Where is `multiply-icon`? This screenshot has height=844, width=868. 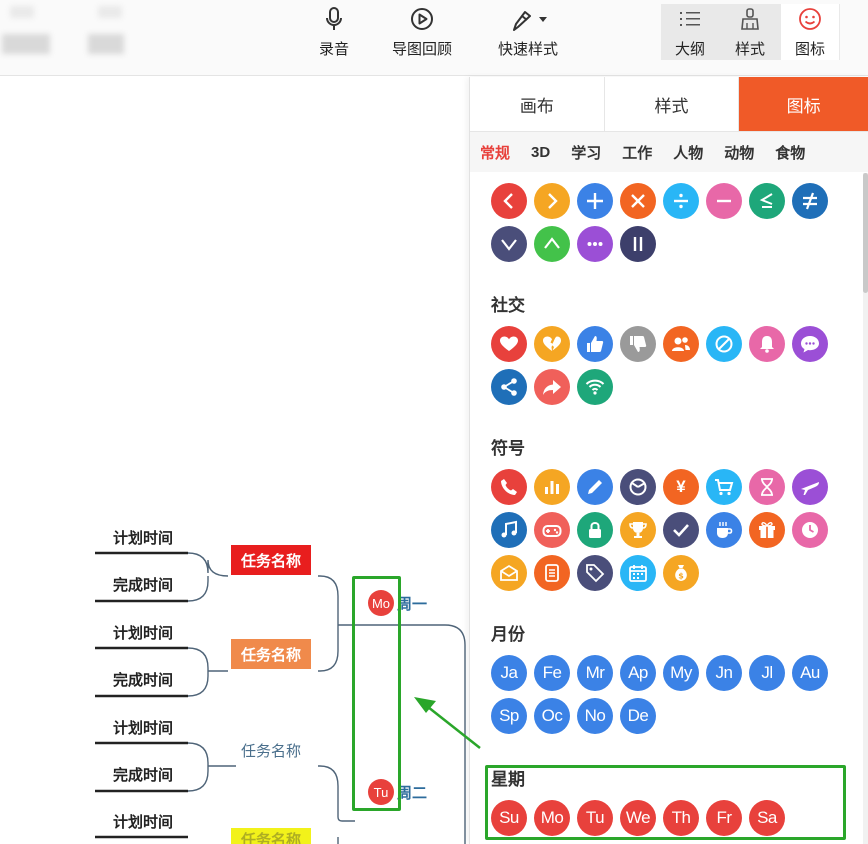
multiply-icon is located at coordinates (638, 201).